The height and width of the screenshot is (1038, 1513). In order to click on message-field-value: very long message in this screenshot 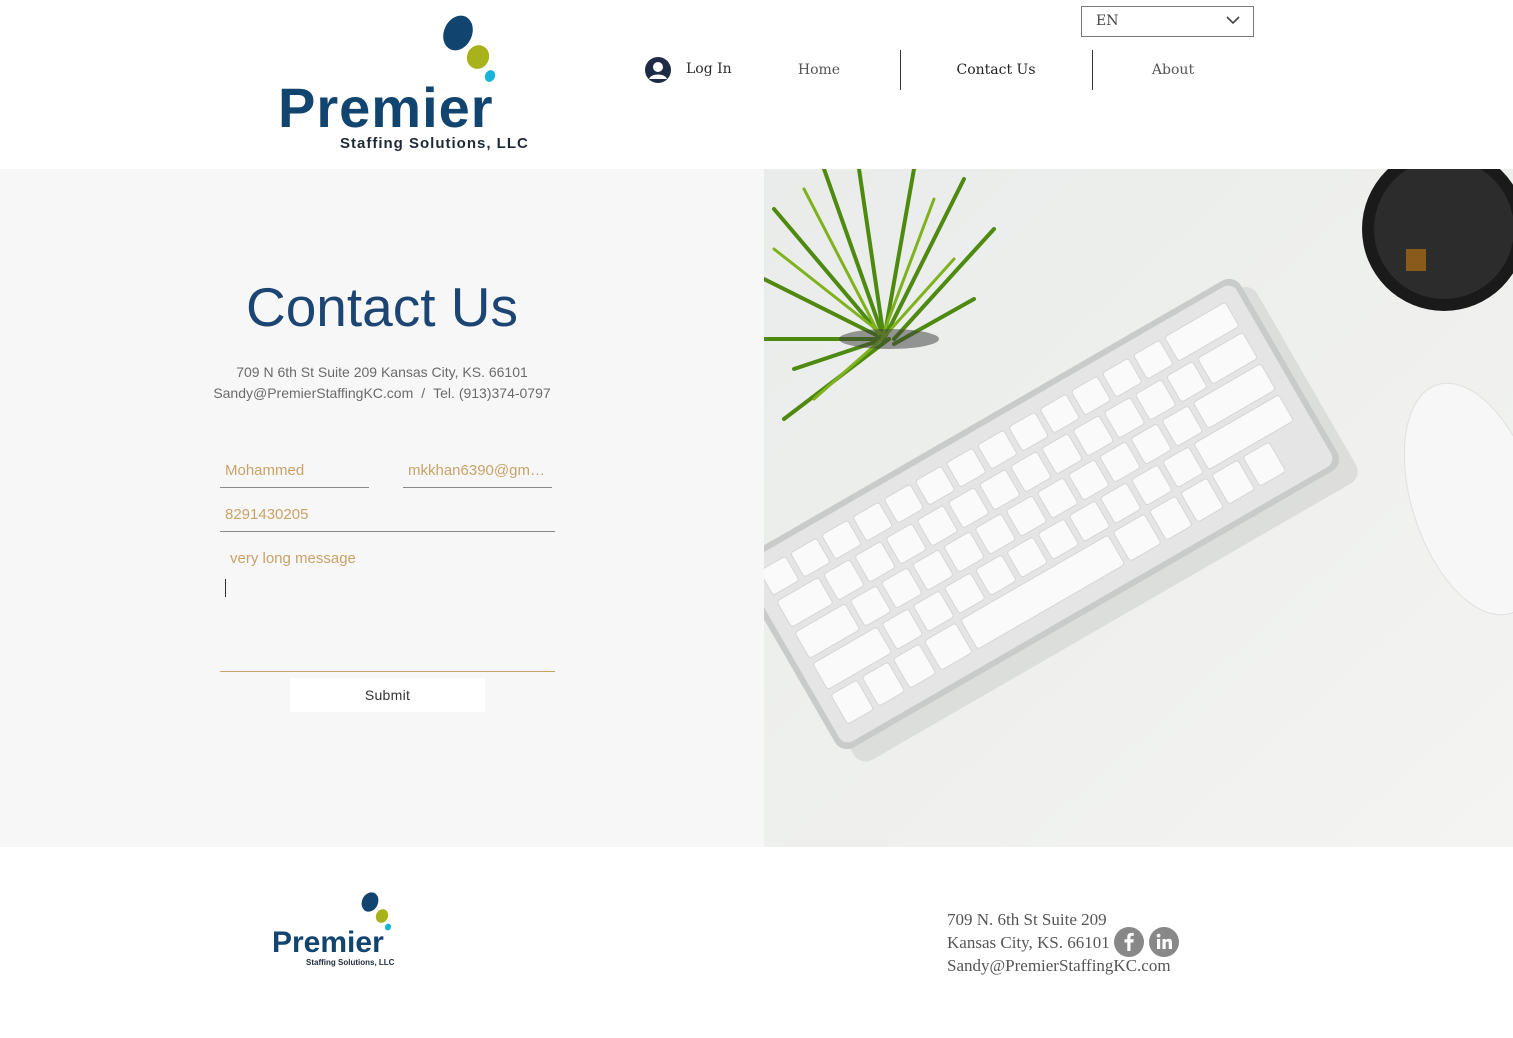, I will do `click(387, 574)`.